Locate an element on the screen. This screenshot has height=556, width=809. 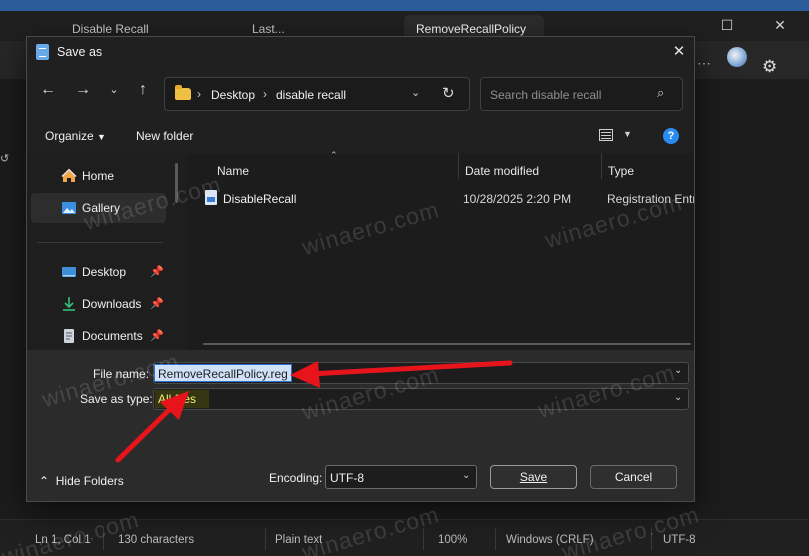
status-zoom: 100% is located at coordinates (453, 540).